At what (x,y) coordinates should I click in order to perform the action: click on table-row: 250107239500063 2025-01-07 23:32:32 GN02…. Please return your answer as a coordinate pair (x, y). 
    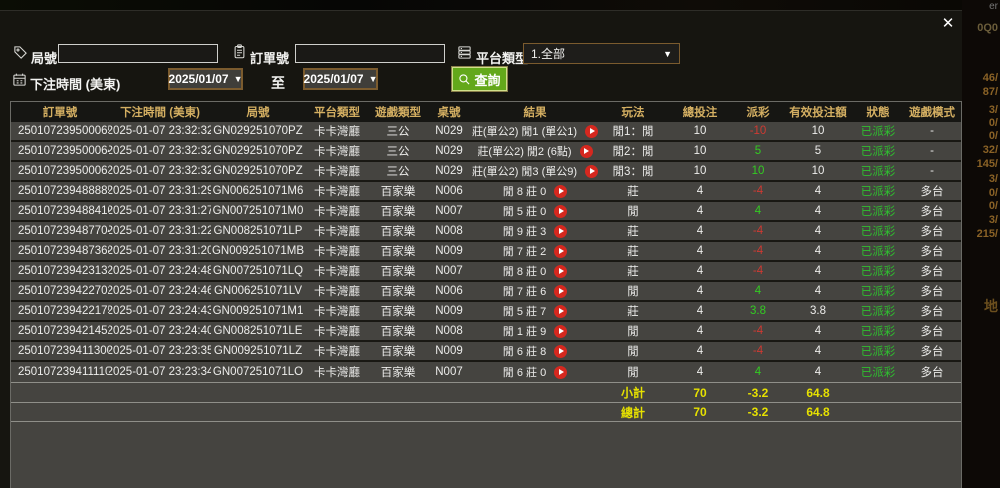
    Looking at the image, I should click on (486, 172).